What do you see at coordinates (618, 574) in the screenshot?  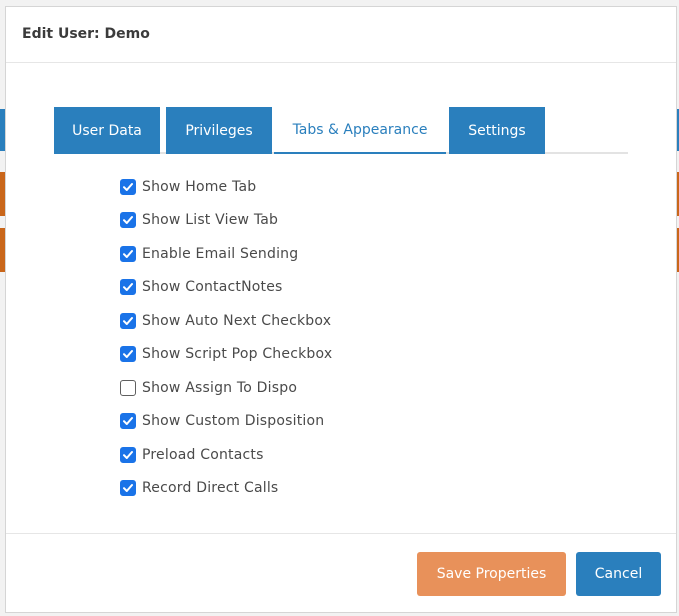 I see `cancel-button: Cancel` at bounding box center [618, 574].